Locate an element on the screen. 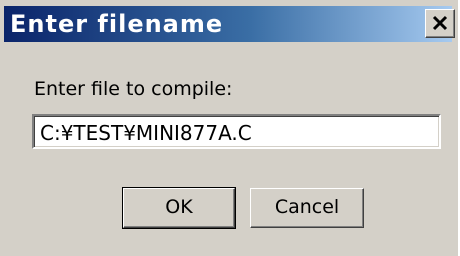 Image resolution: width=460 pixels, height=256 pixels. title-bar: Enter filename is located at coordinates (229, 24).